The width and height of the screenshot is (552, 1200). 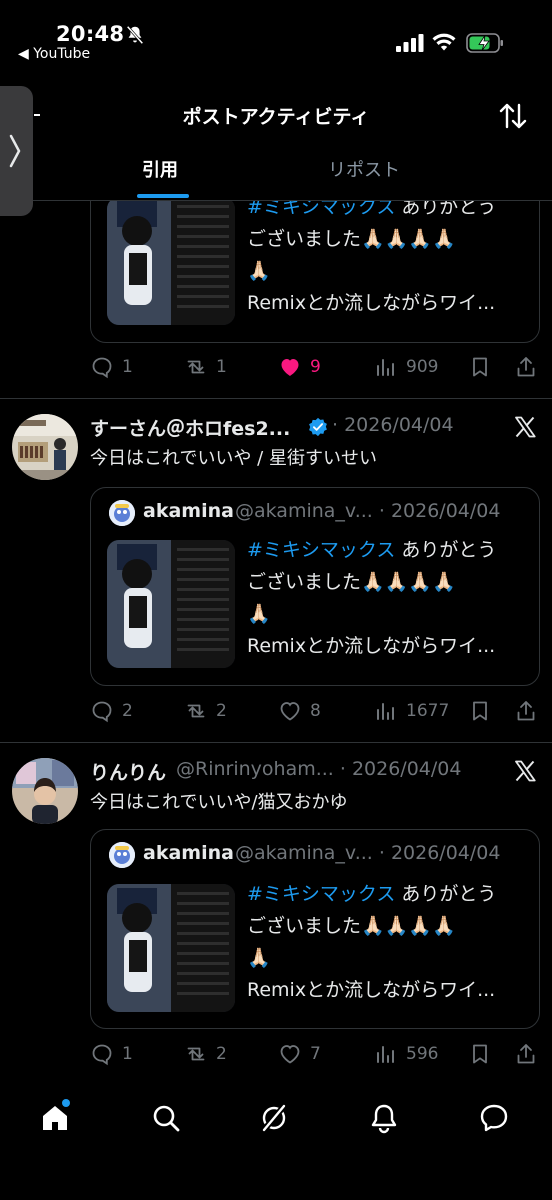 I want to click on post-author-name: りんりん, so click(x=128, y=771).